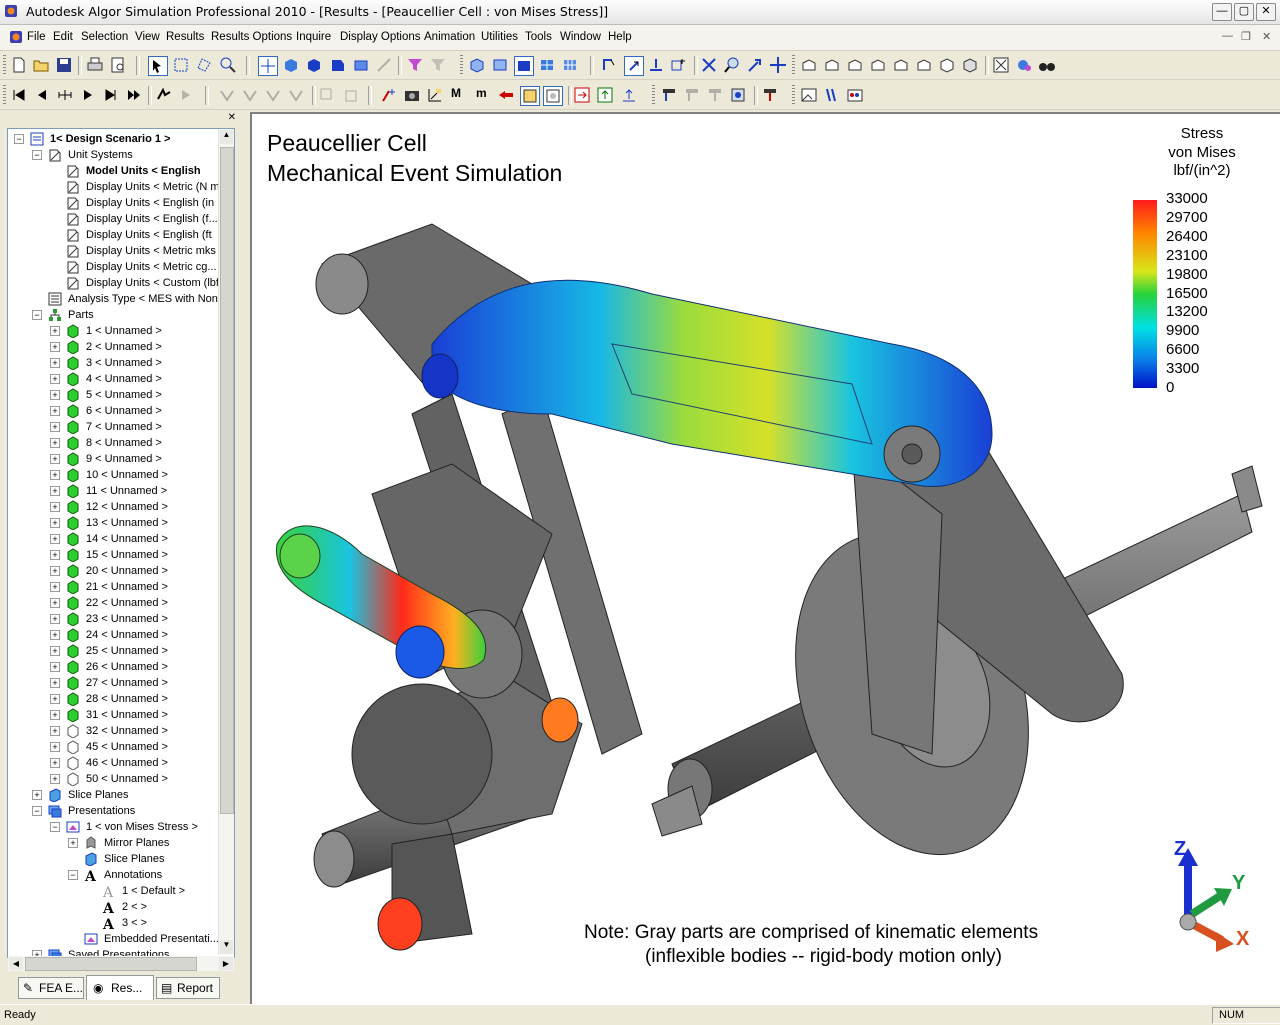  Describe the element at coordinates (19, 95) in the screenshot. I see `first-frame-icon` at that location.